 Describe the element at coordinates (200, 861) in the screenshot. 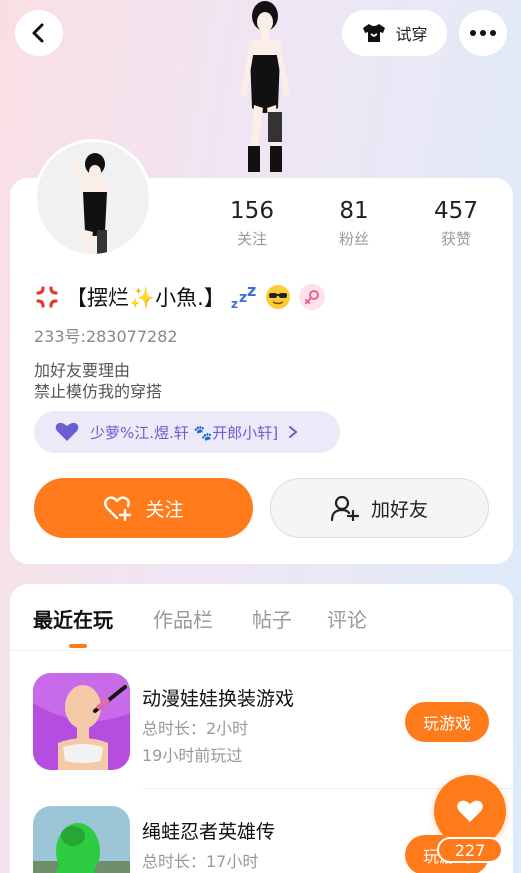

I see `game-duration: 总时长：17小时` at that location.